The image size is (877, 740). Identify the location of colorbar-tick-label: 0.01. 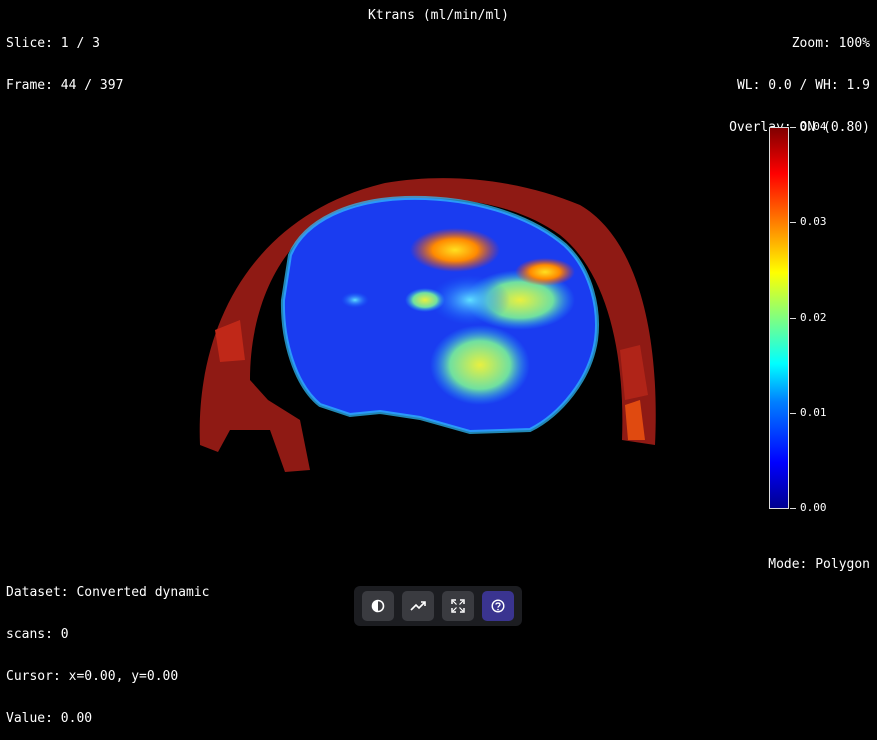
(813, 412).